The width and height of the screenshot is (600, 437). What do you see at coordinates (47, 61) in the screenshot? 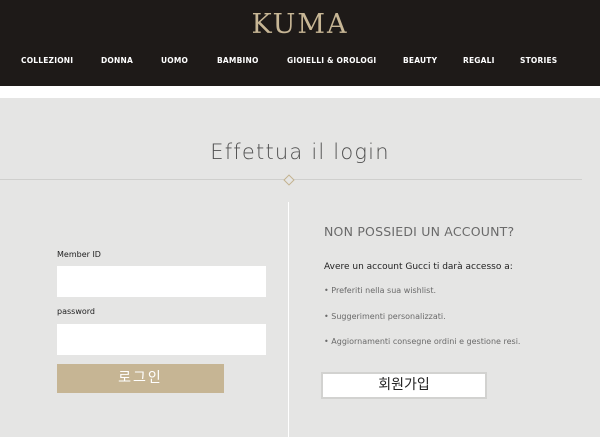
I see `nav-item-collezioni: COLLEZIONI` at bounding box center [47, 61].